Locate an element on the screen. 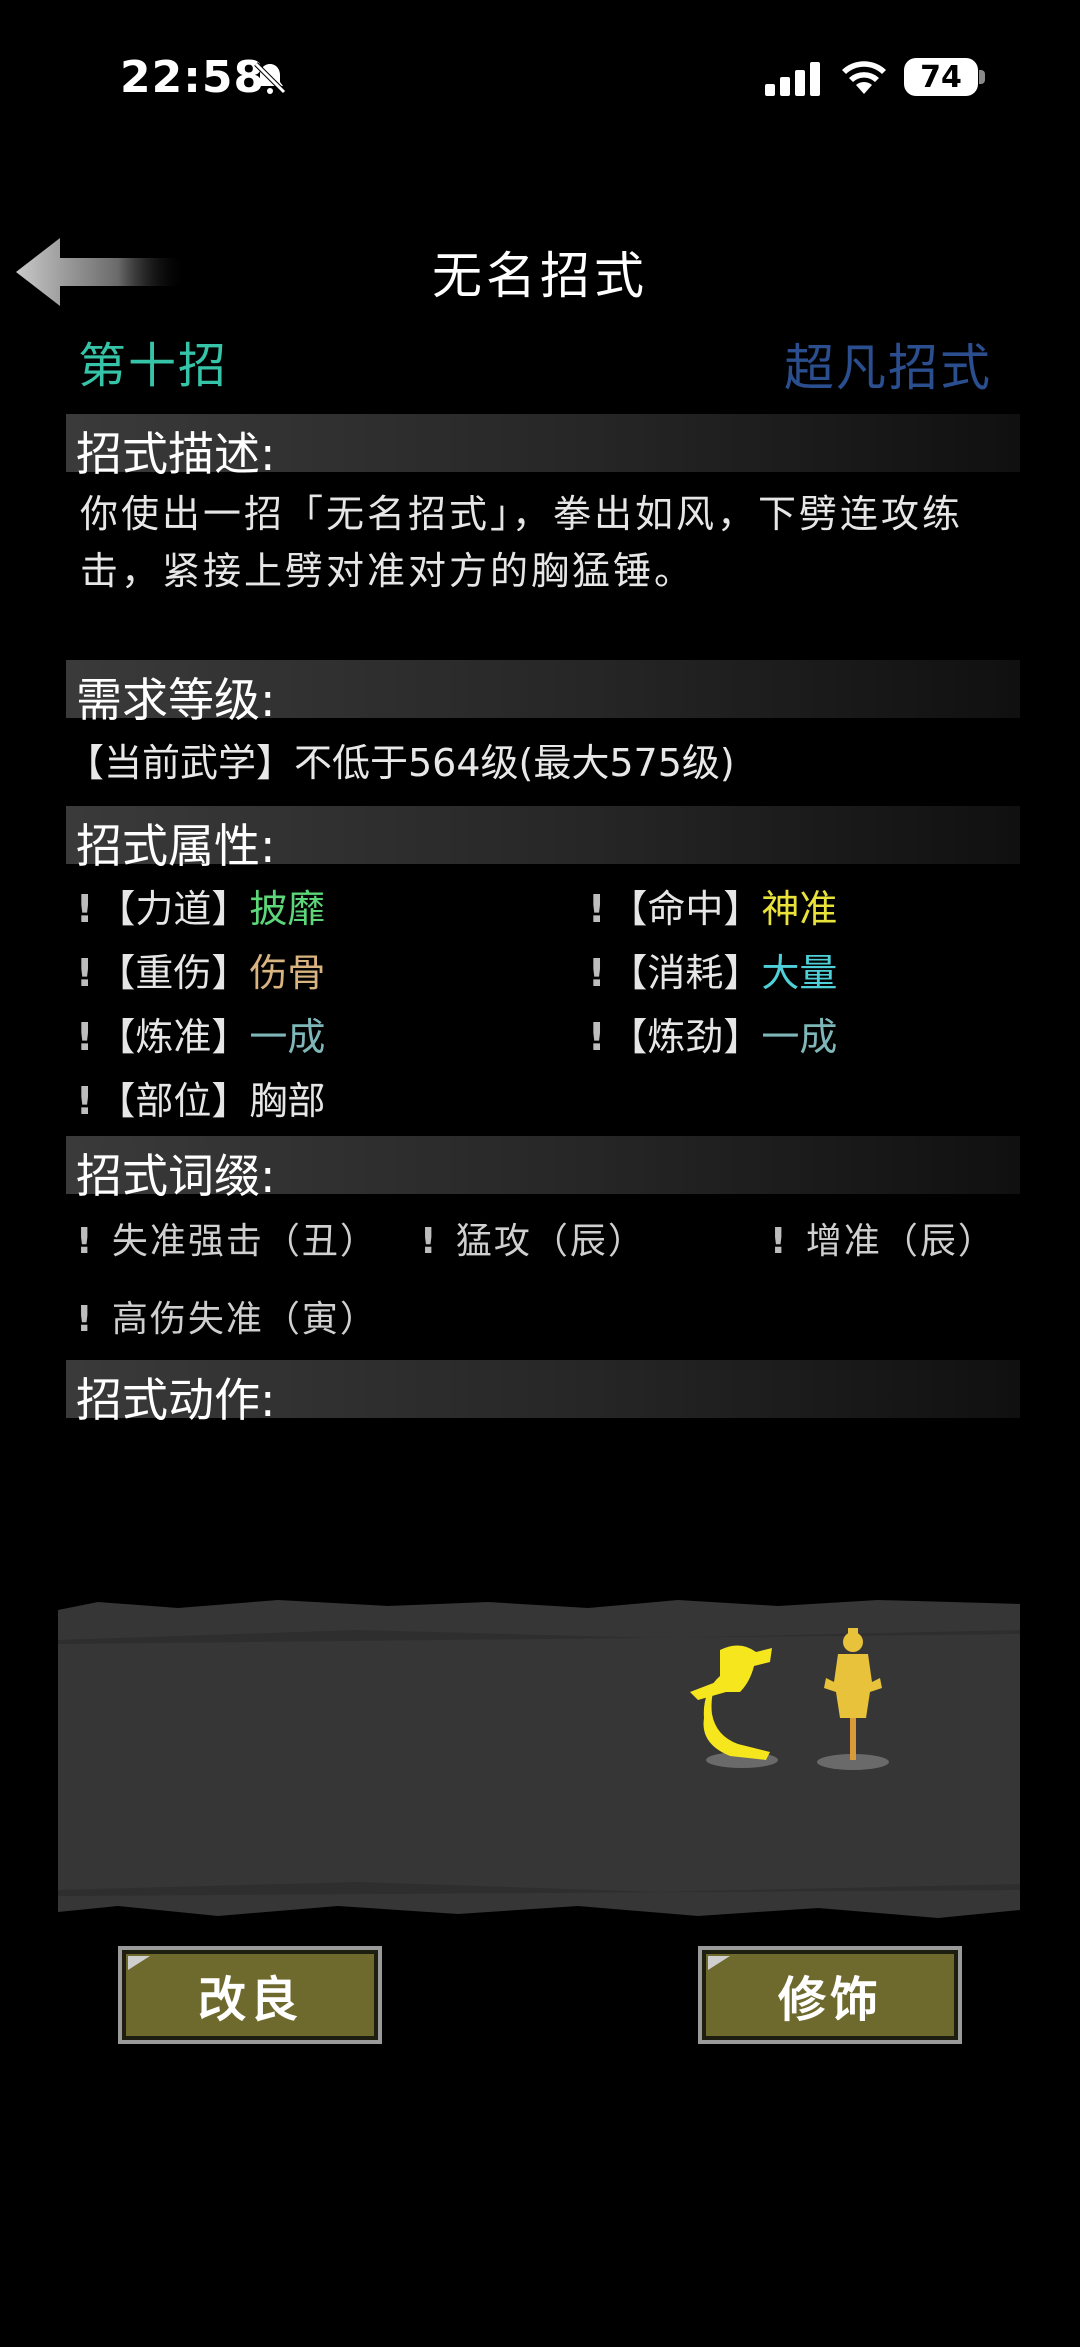 This screenshot has width=1080, height=2347. attr-refine-force: ! 【炼劲】一成 is located at coordinates (712, 1033).